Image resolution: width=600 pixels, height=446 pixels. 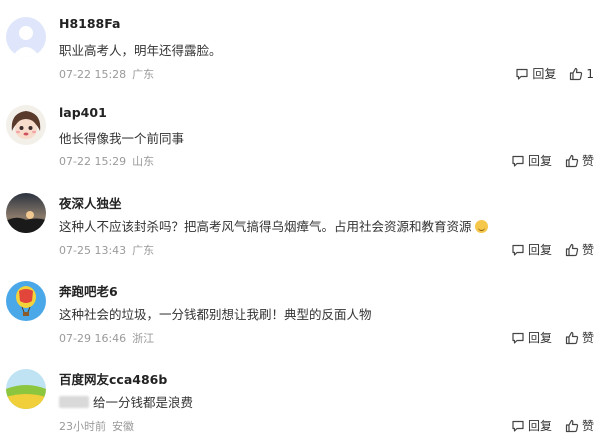 What do you see at coordinates (93, 250) in the screenshot?
I see `comment-time: 07-25 13:43` at bounding box center [93, 250].